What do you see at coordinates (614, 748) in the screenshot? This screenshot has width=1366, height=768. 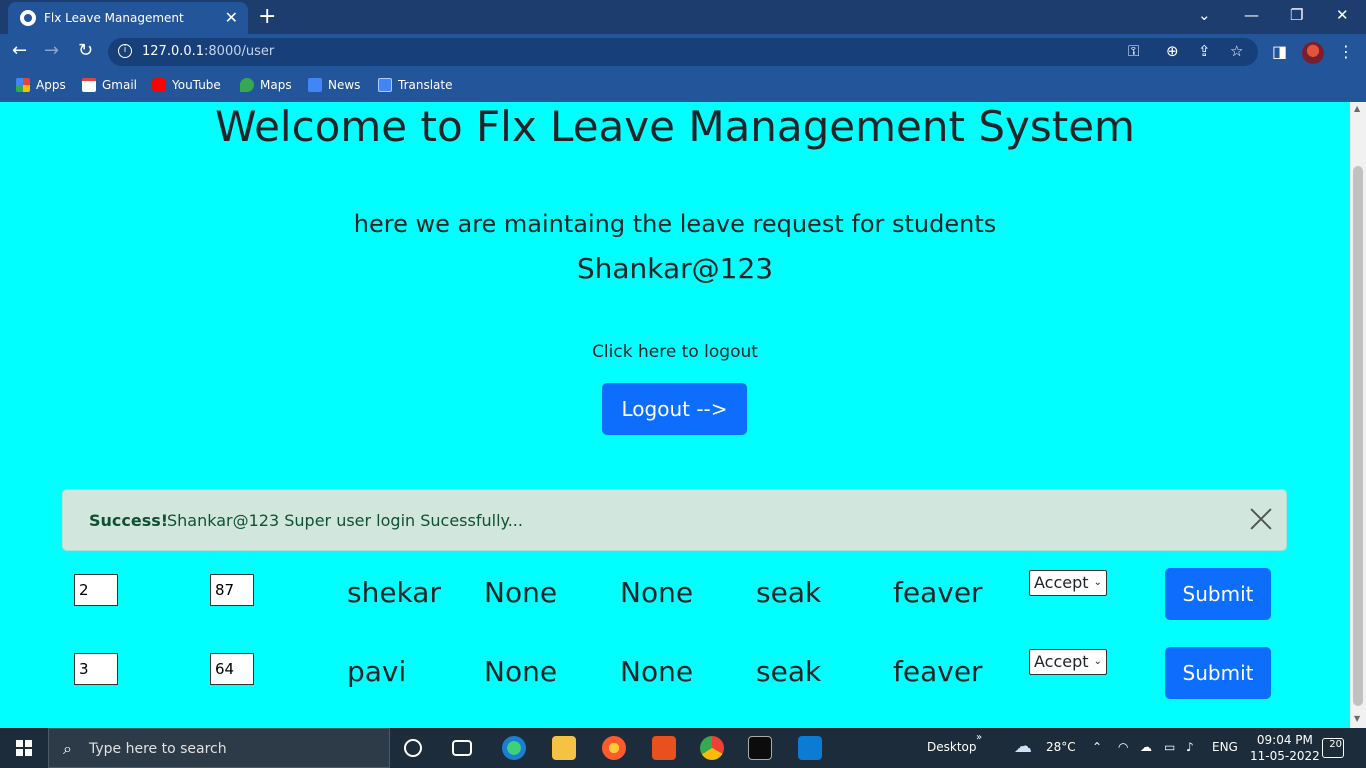 I see `firefox-icon` at bounding box center [614, 748].